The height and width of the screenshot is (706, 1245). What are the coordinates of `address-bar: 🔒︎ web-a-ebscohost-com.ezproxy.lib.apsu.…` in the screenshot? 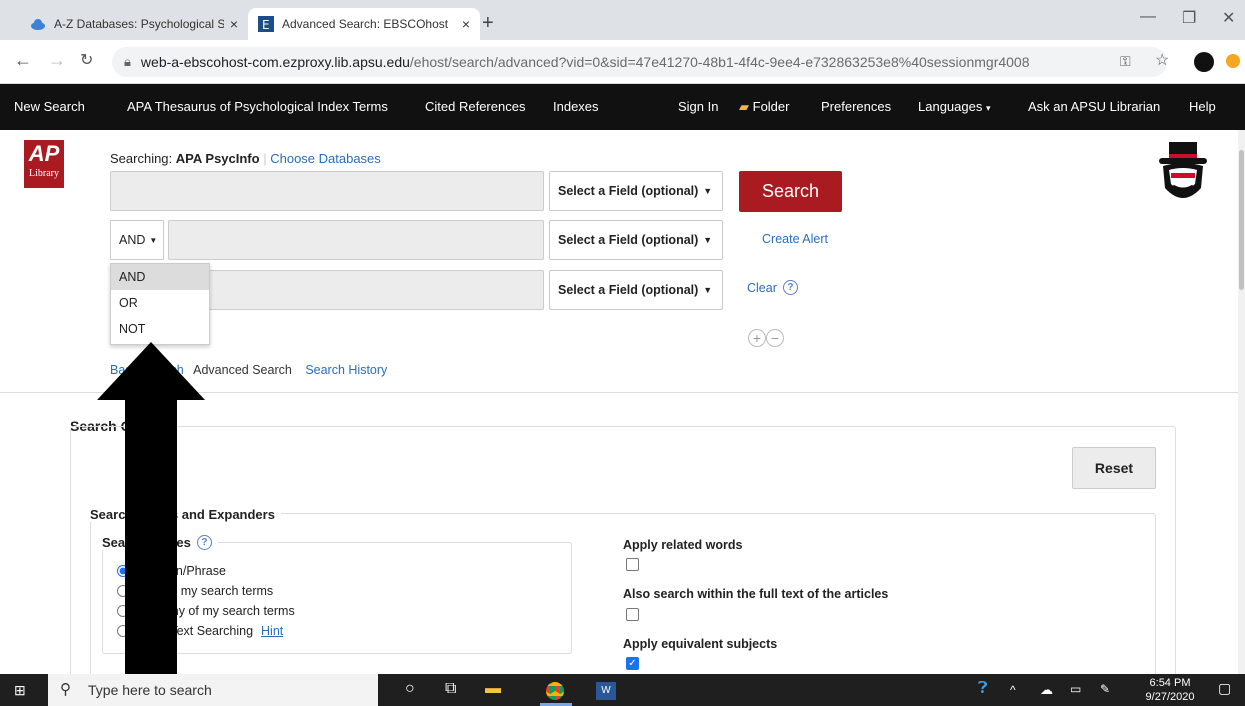 It's located at (639, 62).